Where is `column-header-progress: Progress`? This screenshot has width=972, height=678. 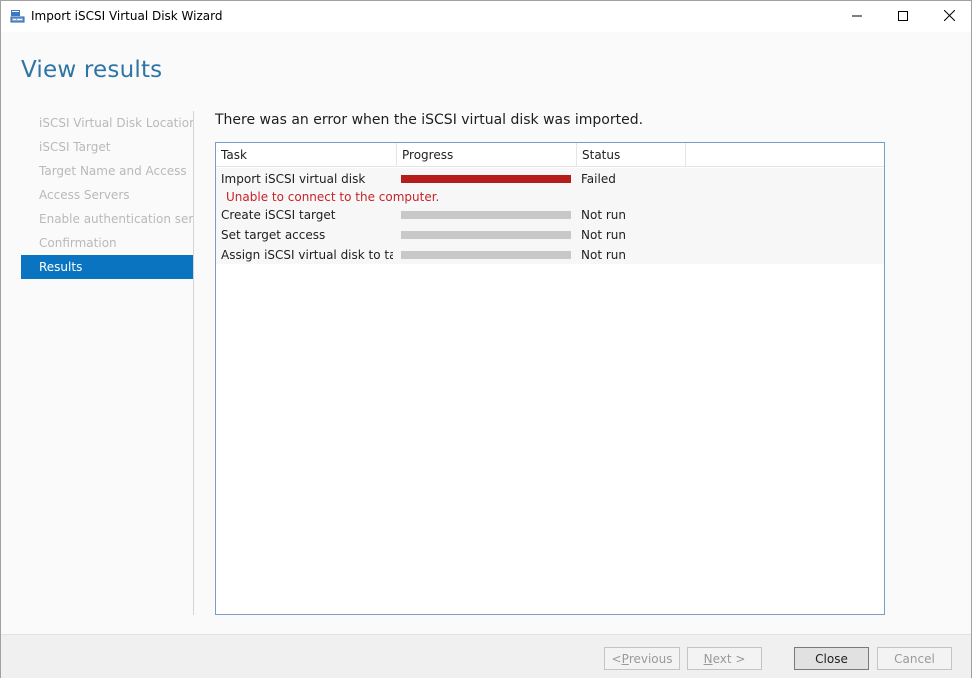 column-header-progress: Progress is located at coordinates (487, 155).